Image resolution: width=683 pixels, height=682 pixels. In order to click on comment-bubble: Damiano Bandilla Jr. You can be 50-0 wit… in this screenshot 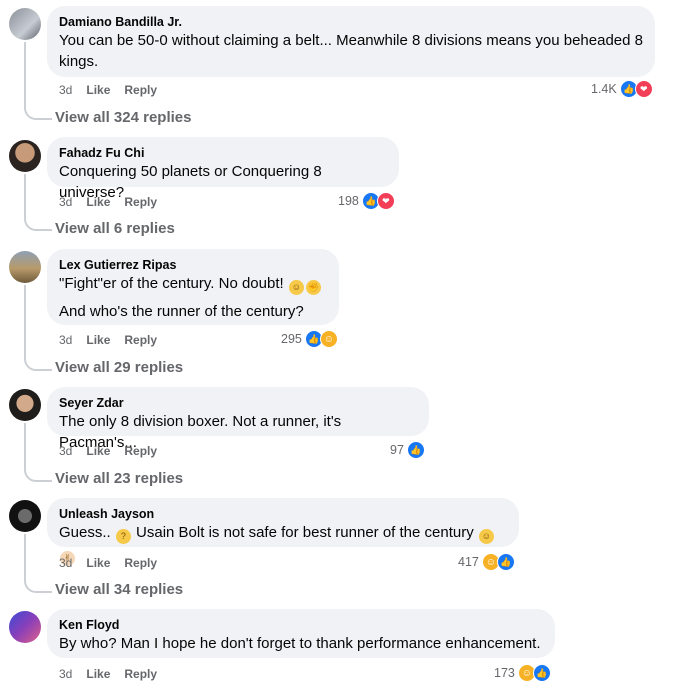, I will do `click(351, 41)`.